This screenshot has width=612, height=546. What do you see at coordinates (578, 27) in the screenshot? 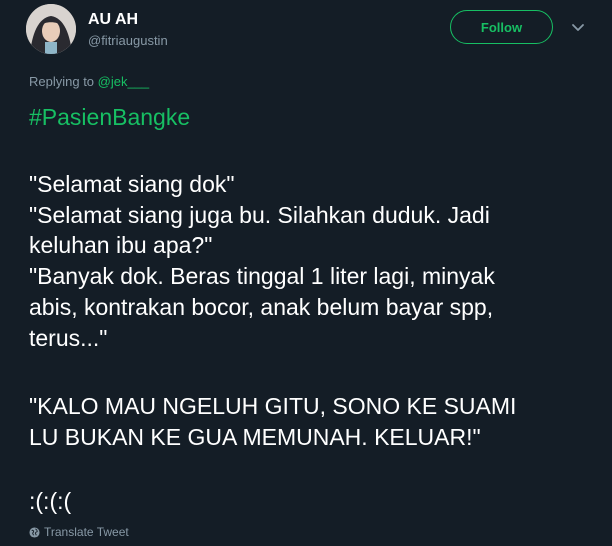
I see `chevron-down-icon` at bounding box center [578, 27].